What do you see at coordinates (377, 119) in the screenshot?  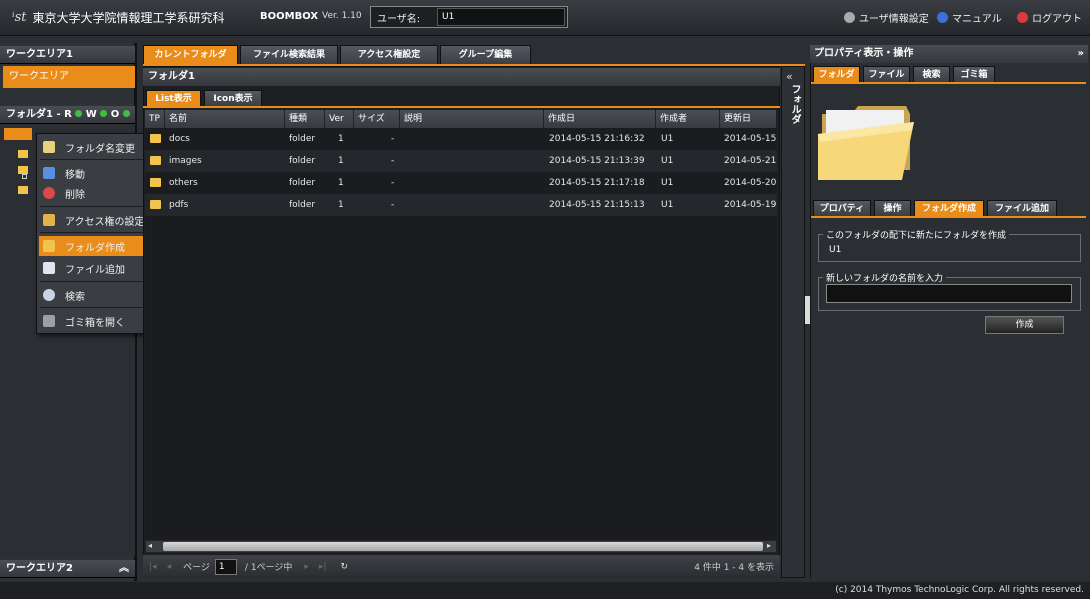 I see `col-size: サイズ` at bounding box center [377, 119].